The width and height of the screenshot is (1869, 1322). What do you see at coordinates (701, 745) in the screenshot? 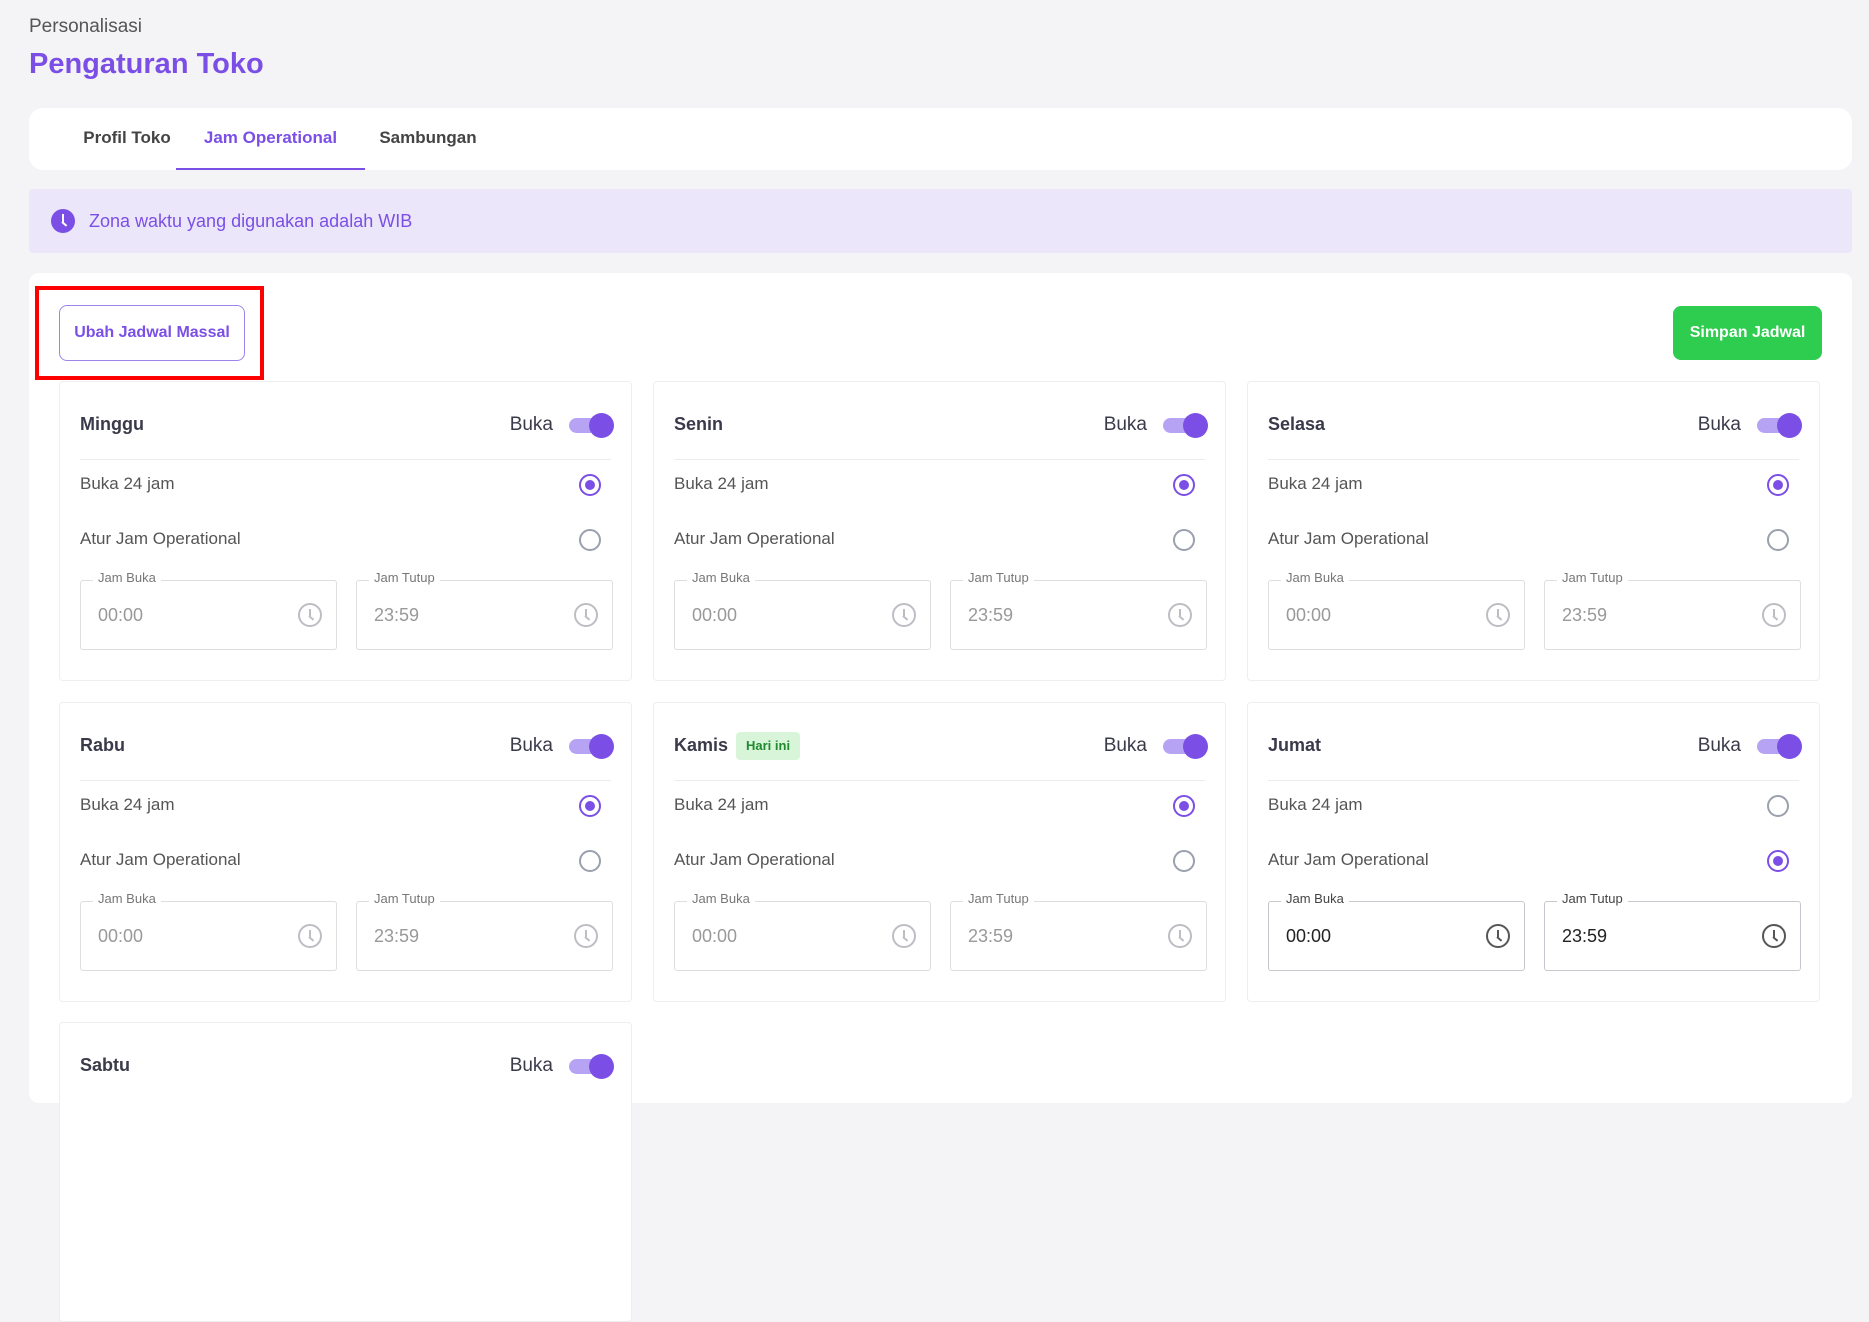
I see `day-name: Kamis` at bounding box center [701, 745].